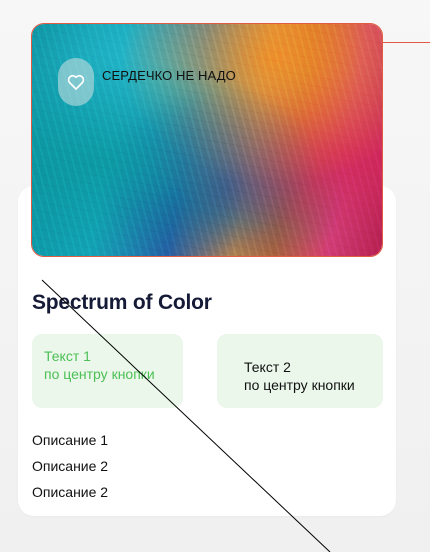 The height and width of the screenshot is (552, 430). Describe the element at coordinates (122, 302) in the screenshot. I see `card-title: Spectrum of Color` at that location.